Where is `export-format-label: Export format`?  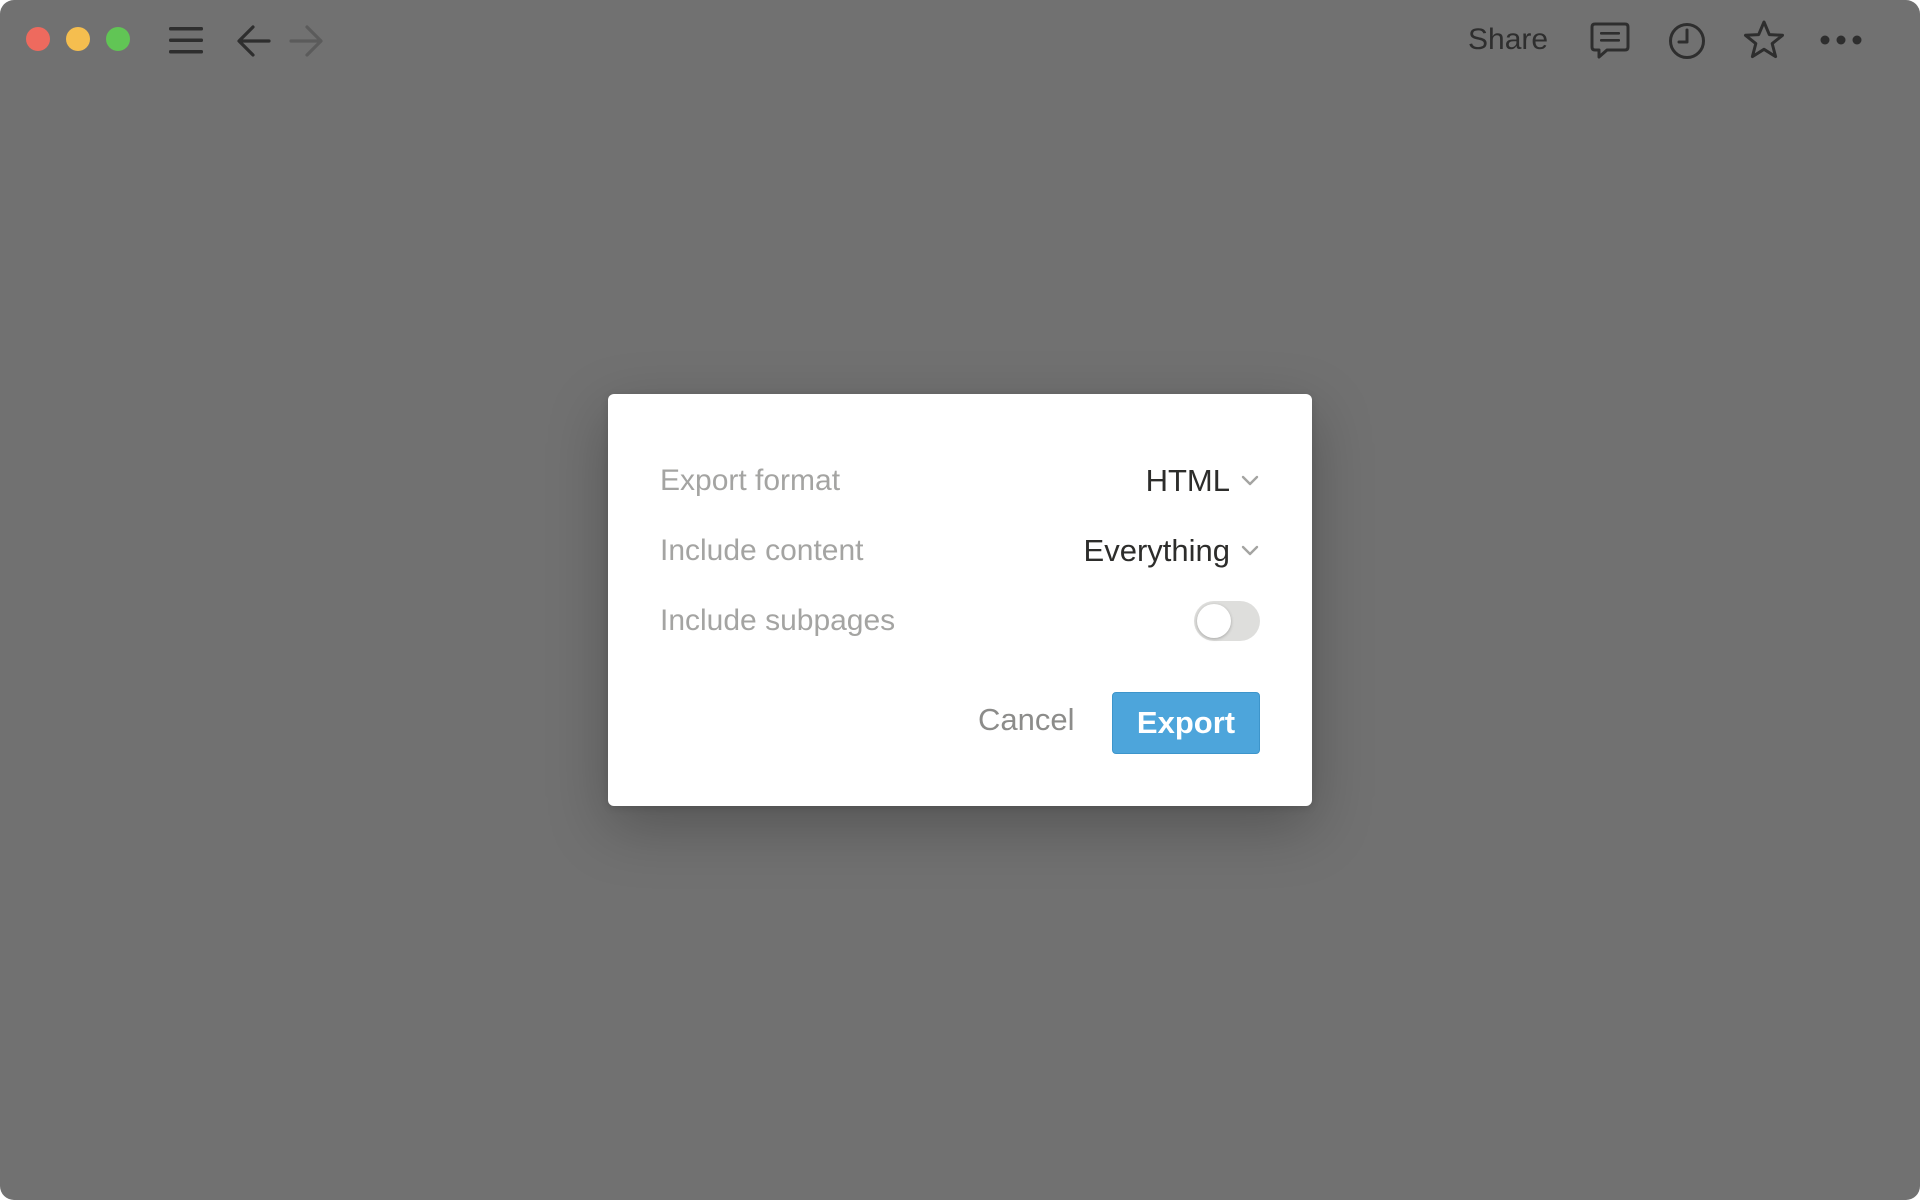
export-format-label: Export format is located at coordinates (750, 480).